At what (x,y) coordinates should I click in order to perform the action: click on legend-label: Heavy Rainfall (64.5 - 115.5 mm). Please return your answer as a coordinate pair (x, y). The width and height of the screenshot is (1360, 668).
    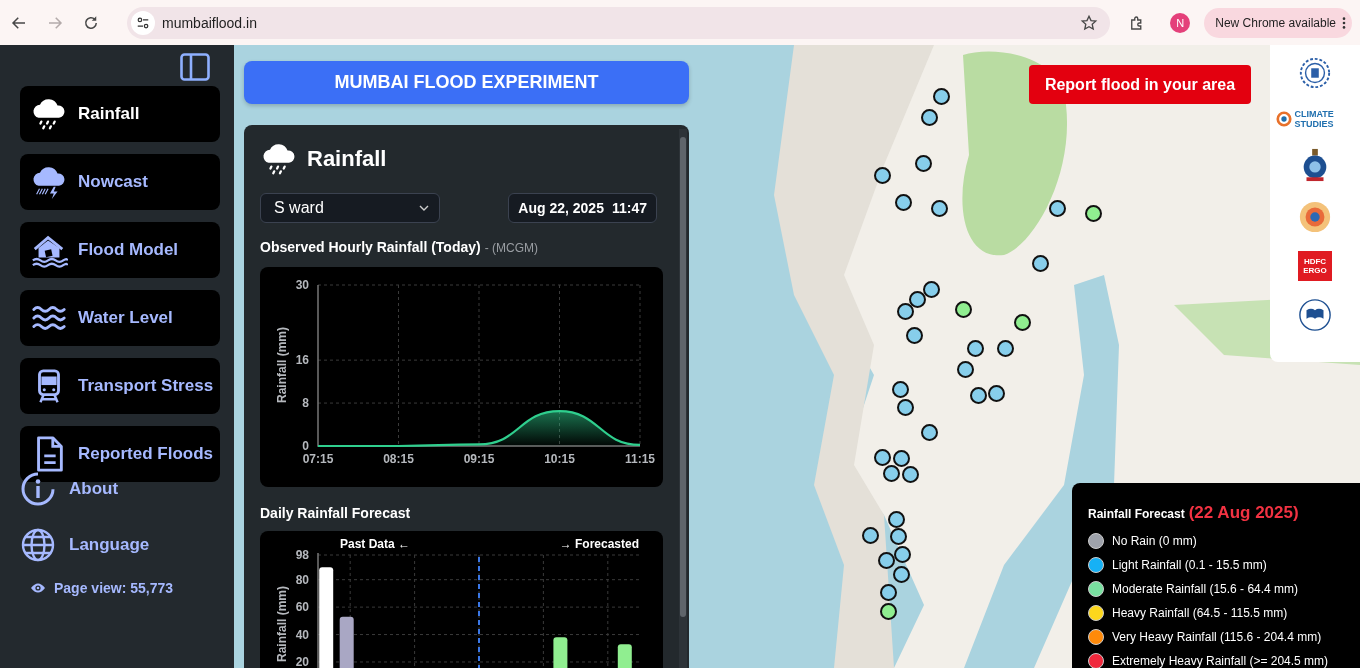
    Looking at the image, I should click on (1200, 613).